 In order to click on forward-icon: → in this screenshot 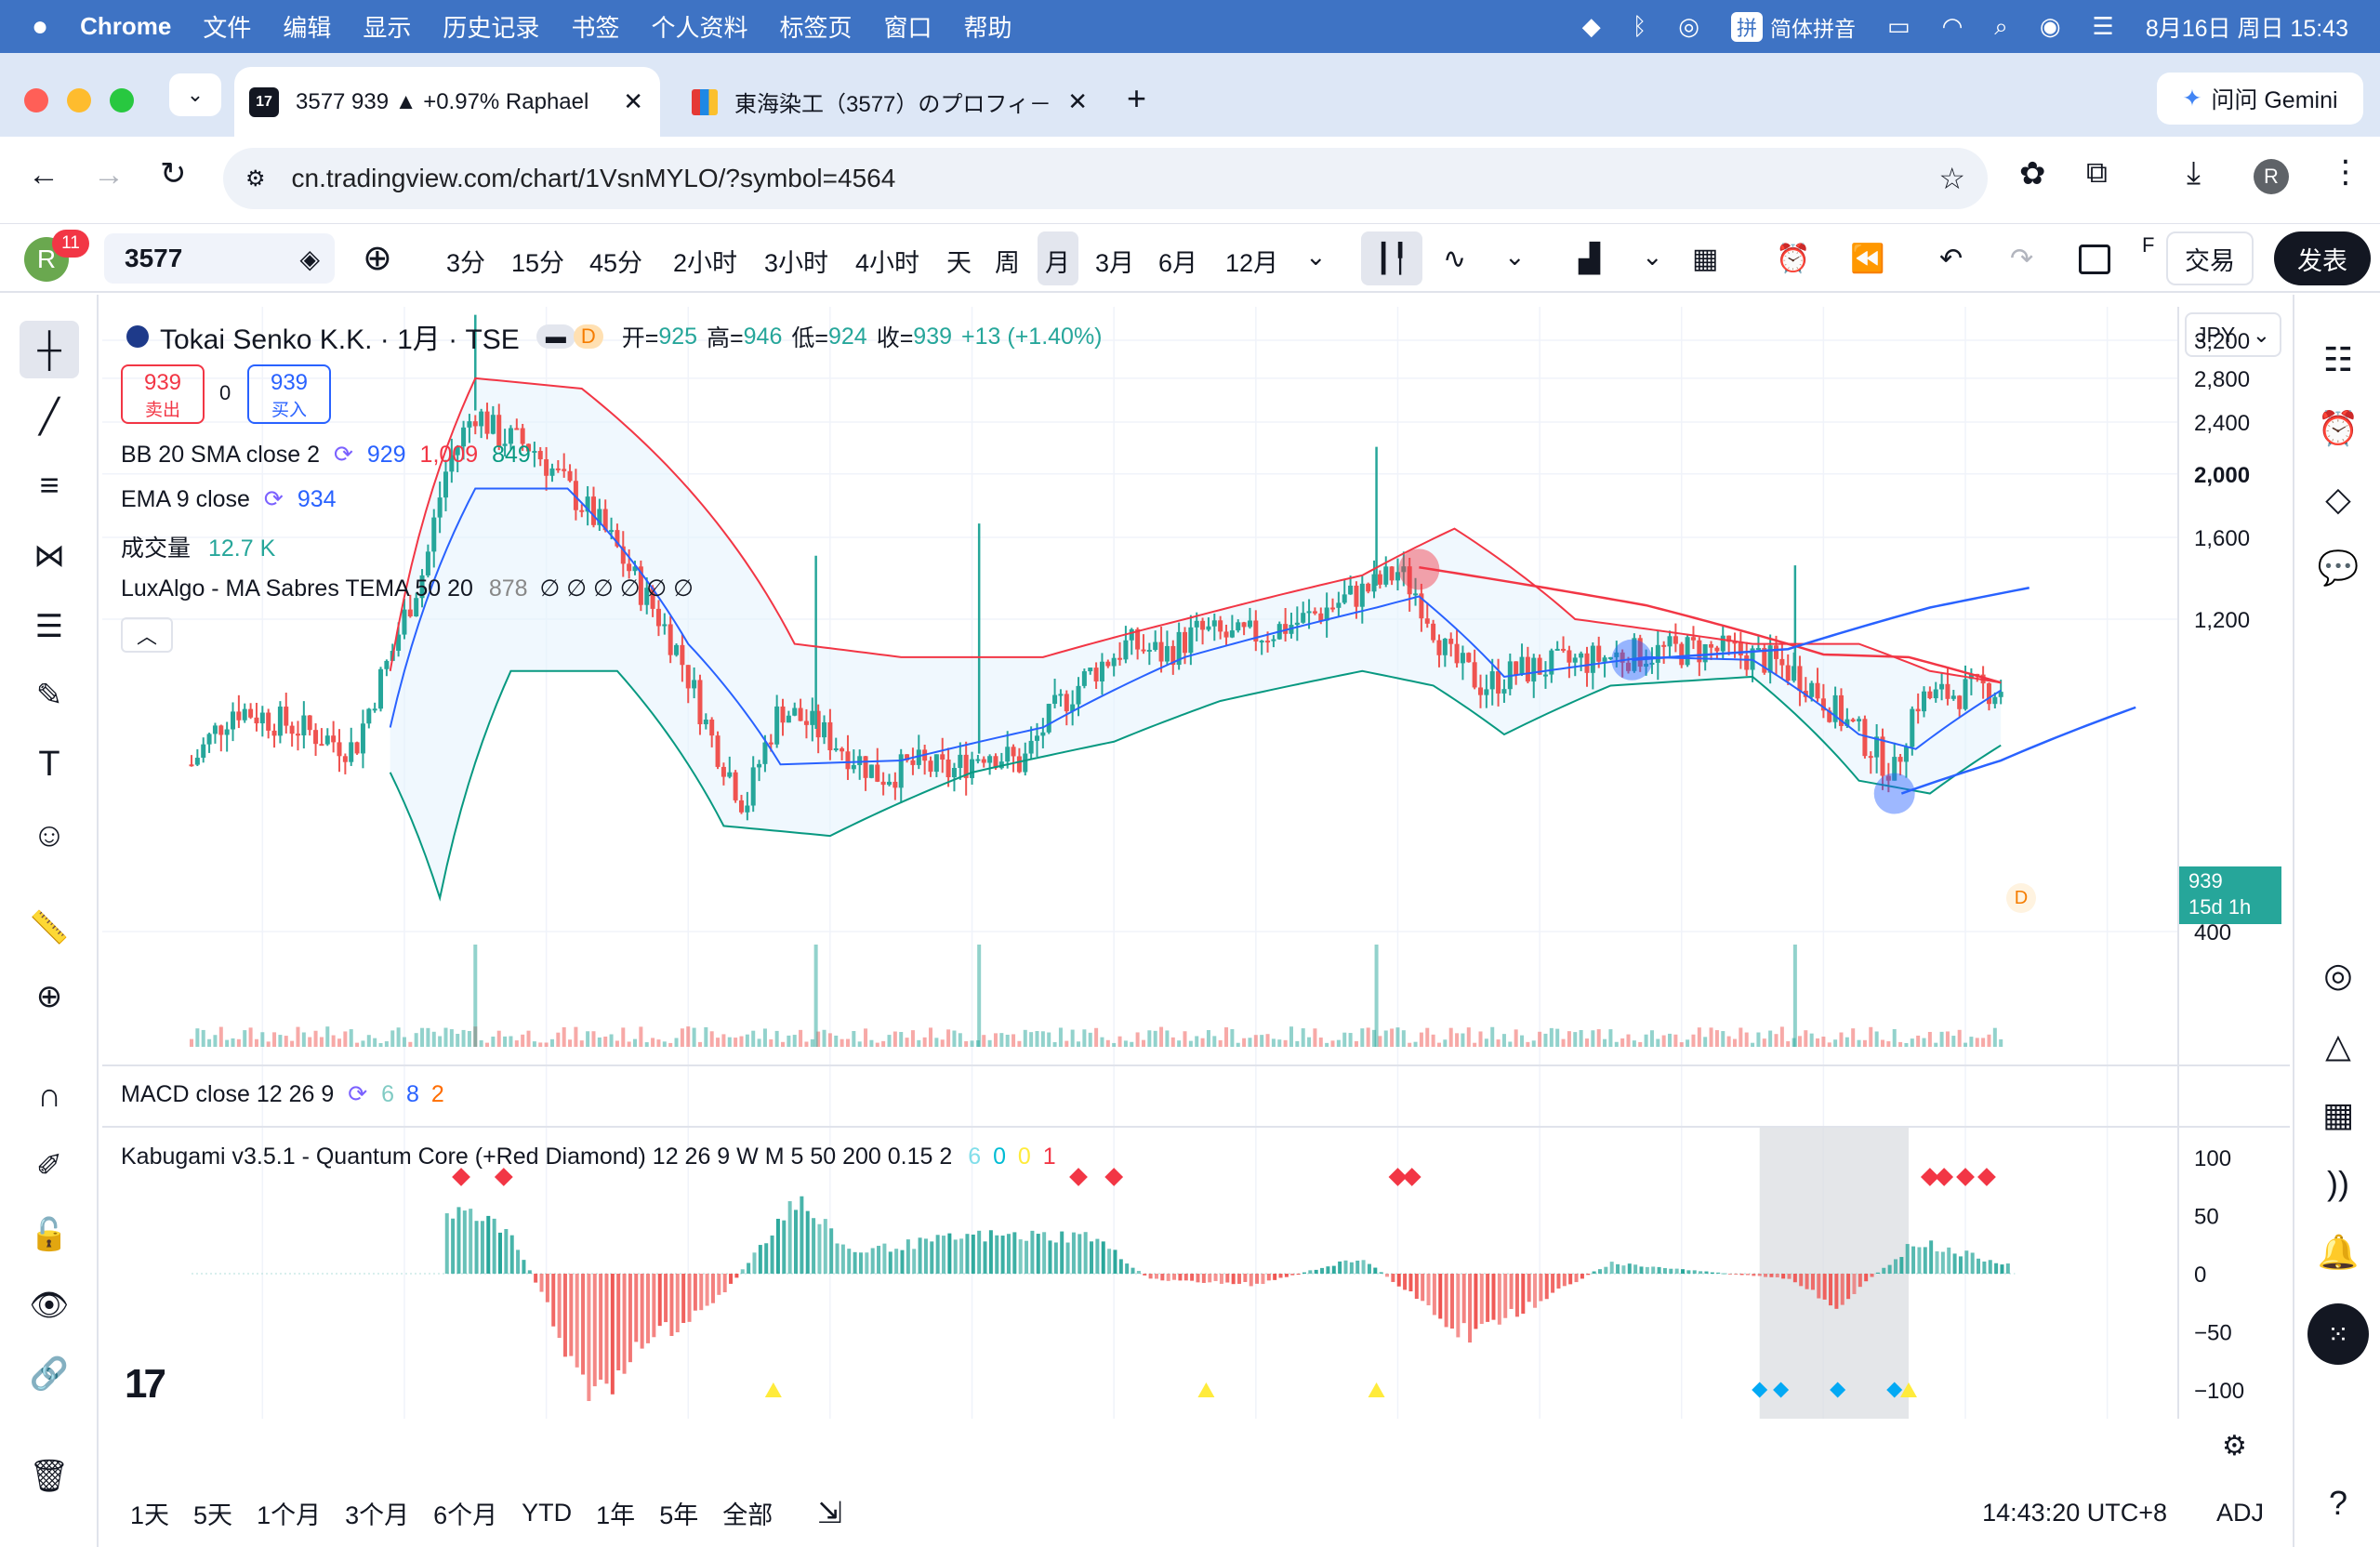, I will do `click(109, 175)`.